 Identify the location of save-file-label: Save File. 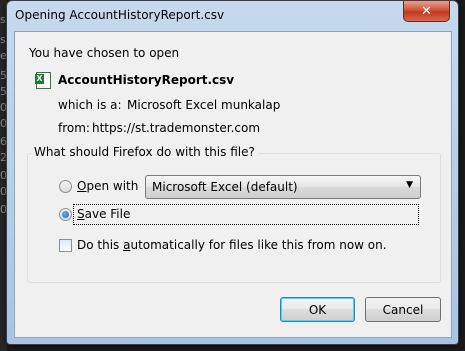
(103, 214).